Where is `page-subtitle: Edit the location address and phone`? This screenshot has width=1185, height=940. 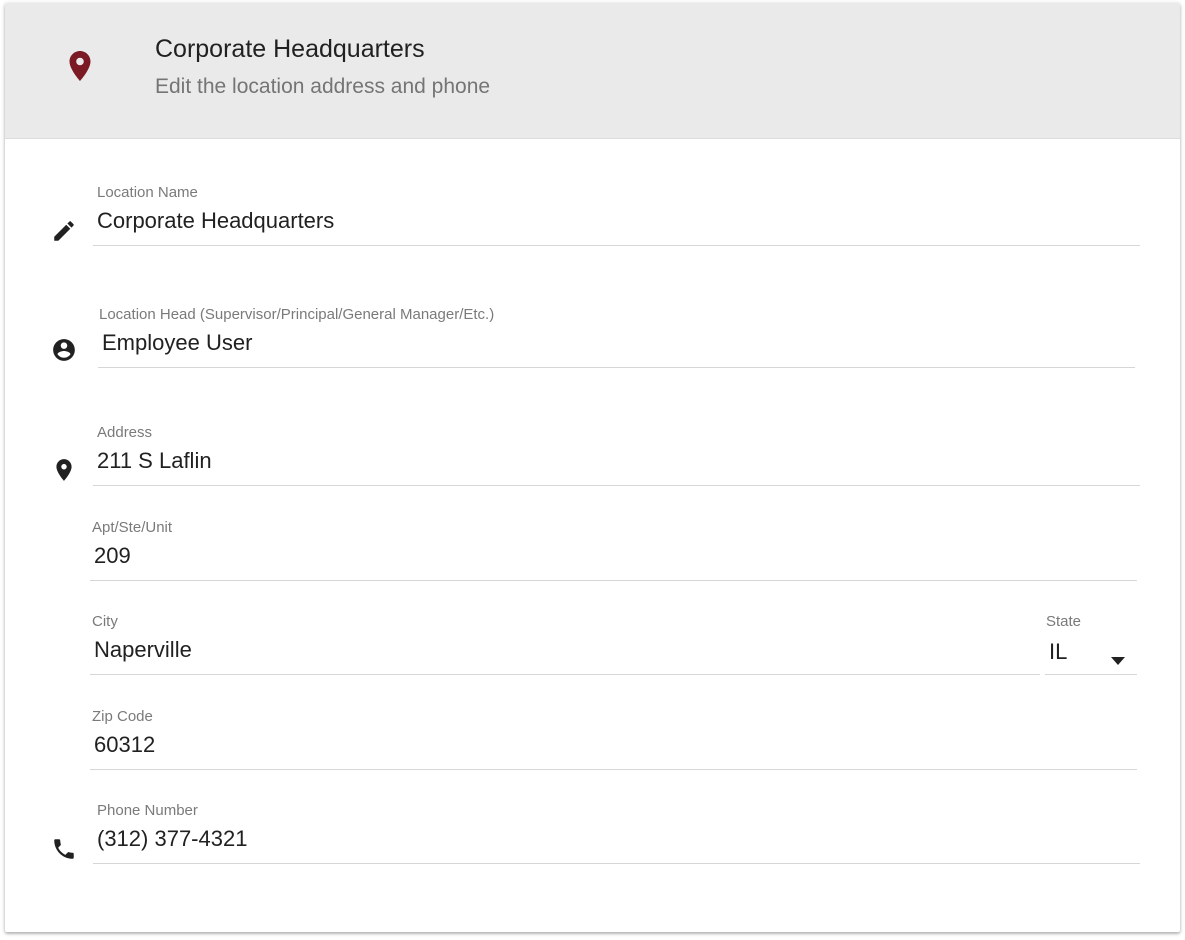 page-subtitle: Edit the location address and phone is located at coordinates (323, 86).